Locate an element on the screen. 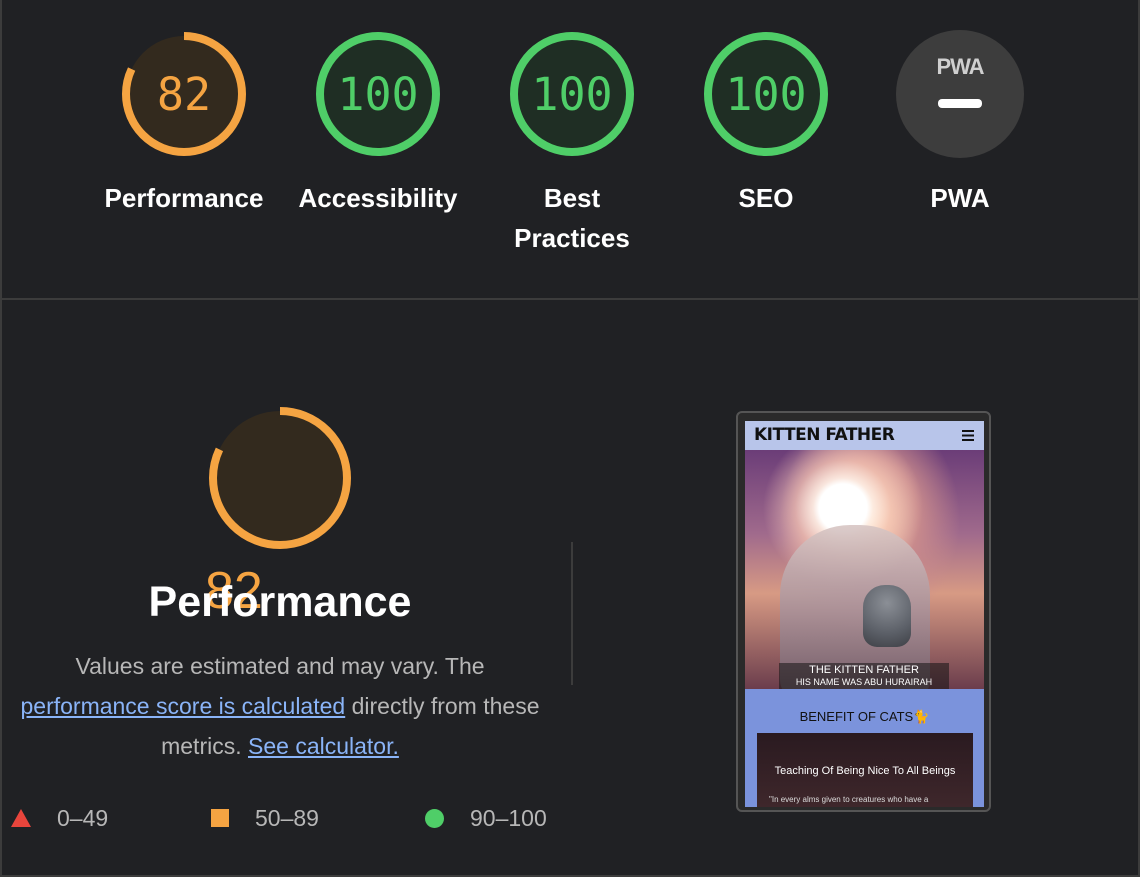 The width and height of the screenshot is (1140, 877). gauge-pwa-label: PWA is located at coordinates (960, 198).